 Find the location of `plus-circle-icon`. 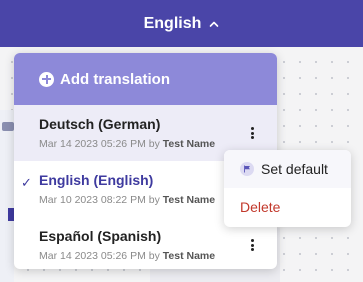

plus-circle-icon is located at coordinates (46, 79).